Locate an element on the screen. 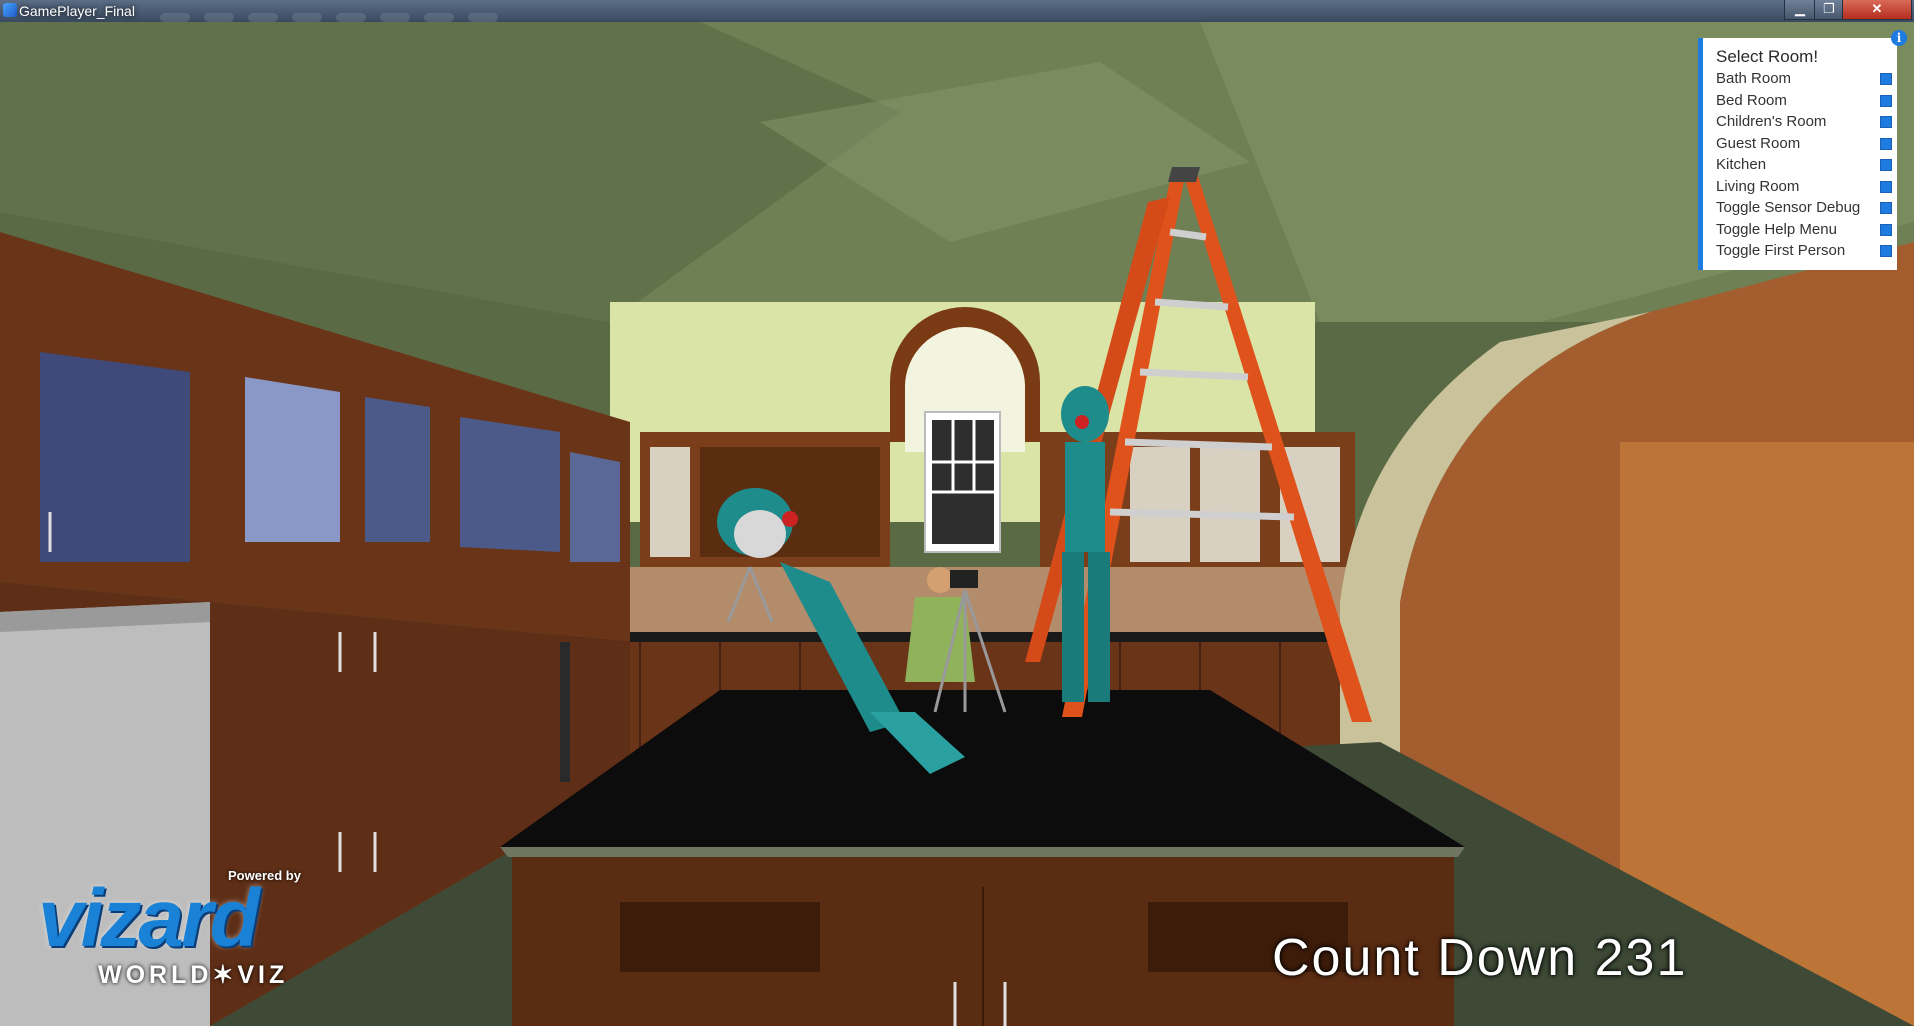 The width and height of the screenshot is (1914, 1026). menu-item-label: Bed Room is located at coordinates (1751, 100).